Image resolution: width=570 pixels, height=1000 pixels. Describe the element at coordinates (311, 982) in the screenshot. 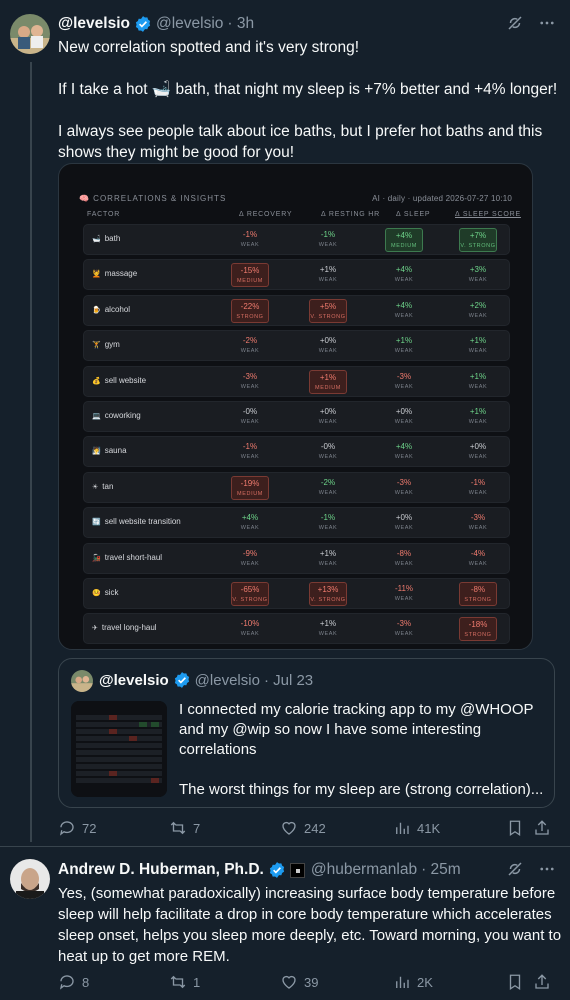

I see `like-count: 39` at that location.